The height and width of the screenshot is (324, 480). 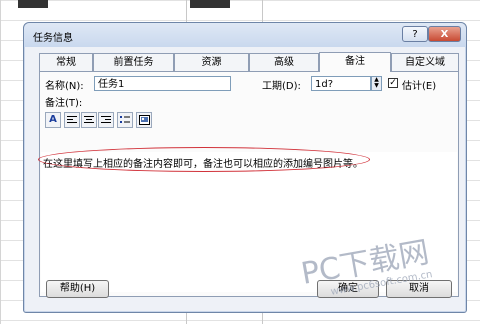 What do you see at coordinates (425, 62) in the screenshot?
I see `tab-custom-fields: 自定义域` at bounding box center [425, 62].